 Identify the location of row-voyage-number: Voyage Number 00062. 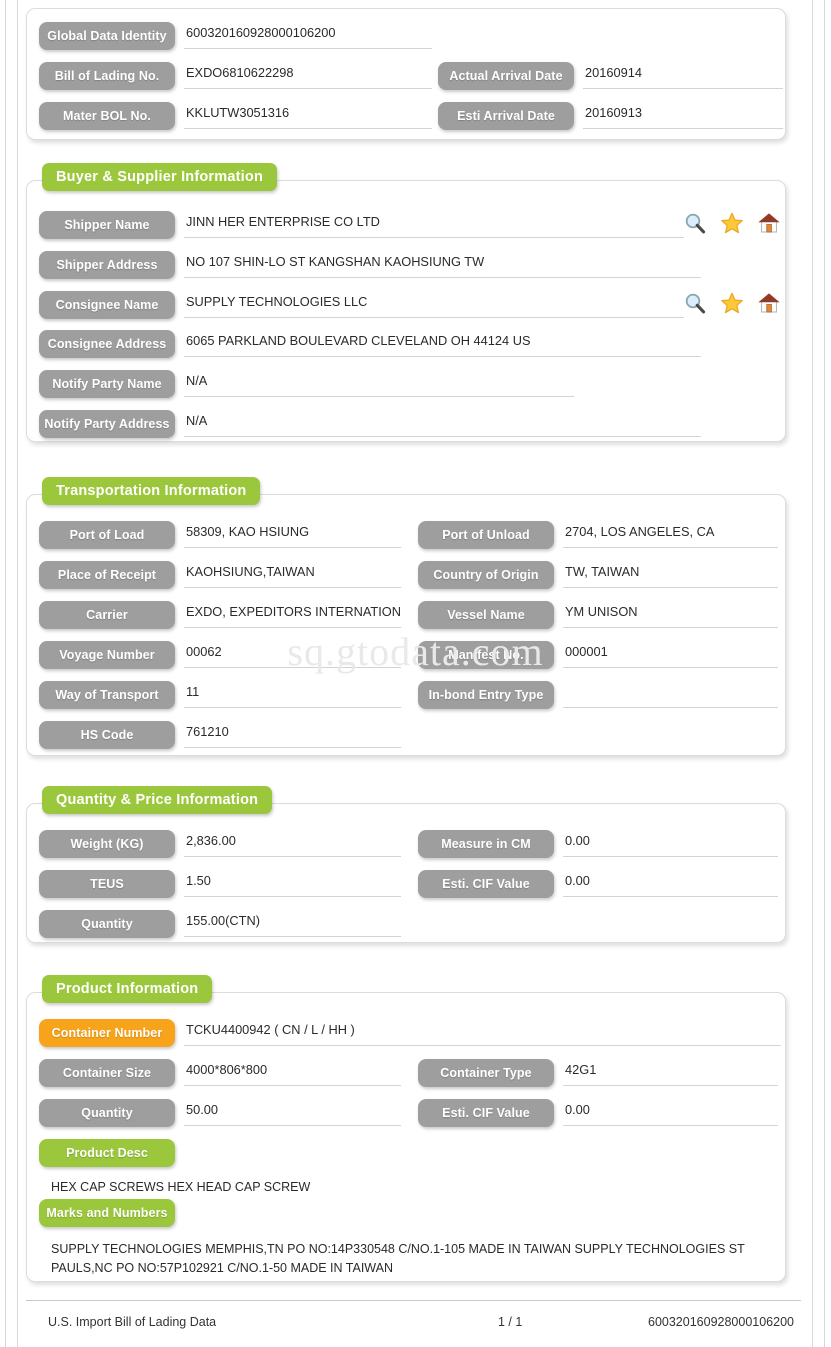
(220, 655).